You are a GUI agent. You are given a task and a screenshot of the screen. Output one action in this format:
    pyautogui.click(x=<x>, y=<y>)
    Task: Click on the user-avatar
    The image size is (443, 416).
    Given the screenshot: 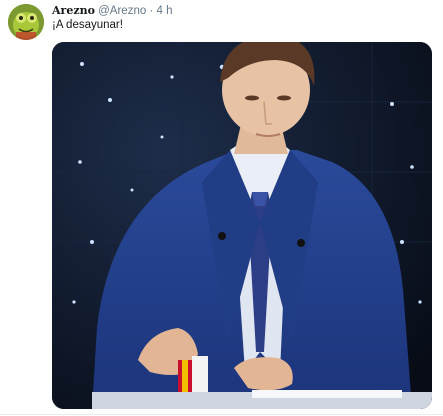 What is the action you would take?
    pyautogui.click(x=26, y=22)
    